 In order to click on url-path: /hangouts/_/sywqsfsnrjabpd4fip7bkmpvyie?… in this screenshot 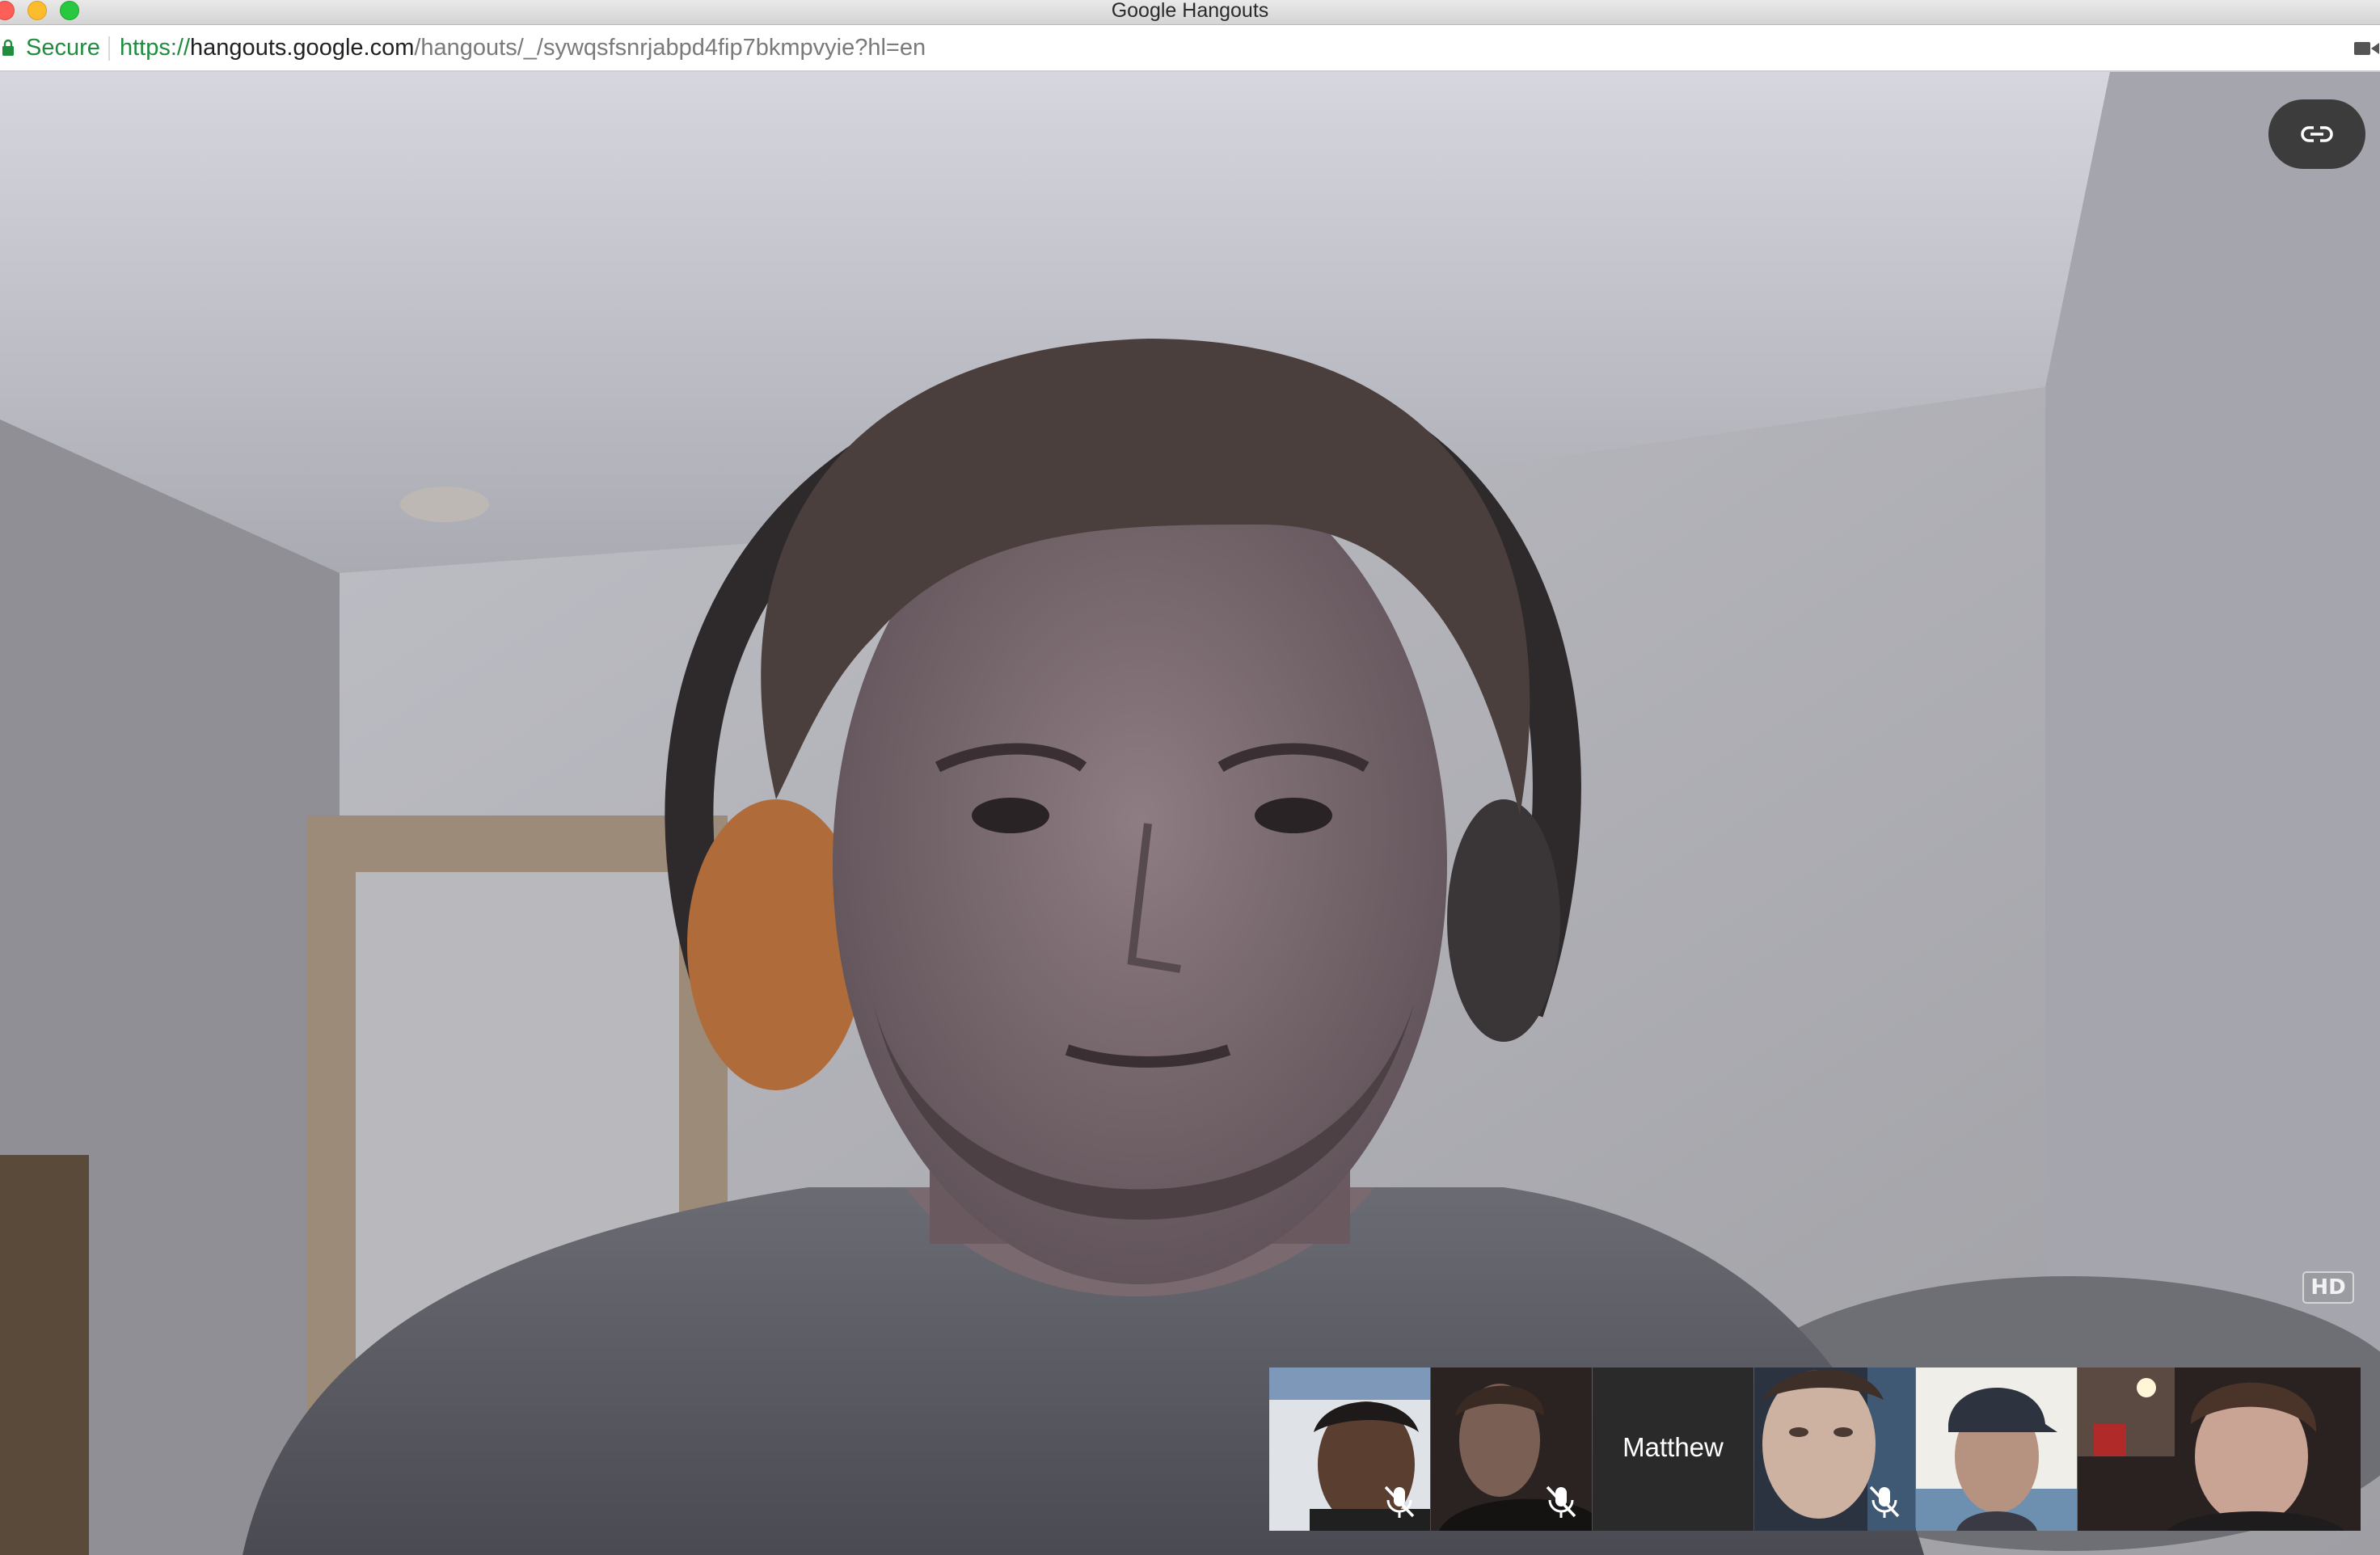, I will do `click(670, 48)`.